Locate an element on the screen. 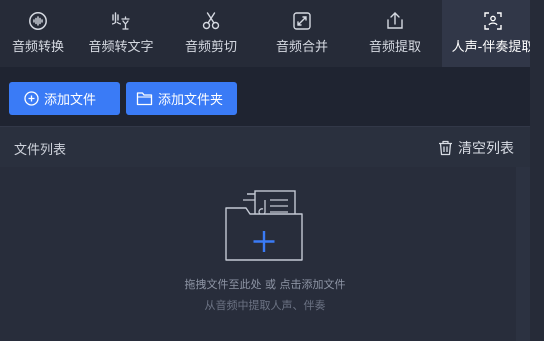 This screenshot has width=544, height=341. window-edge is located at coordinates (537, 170).